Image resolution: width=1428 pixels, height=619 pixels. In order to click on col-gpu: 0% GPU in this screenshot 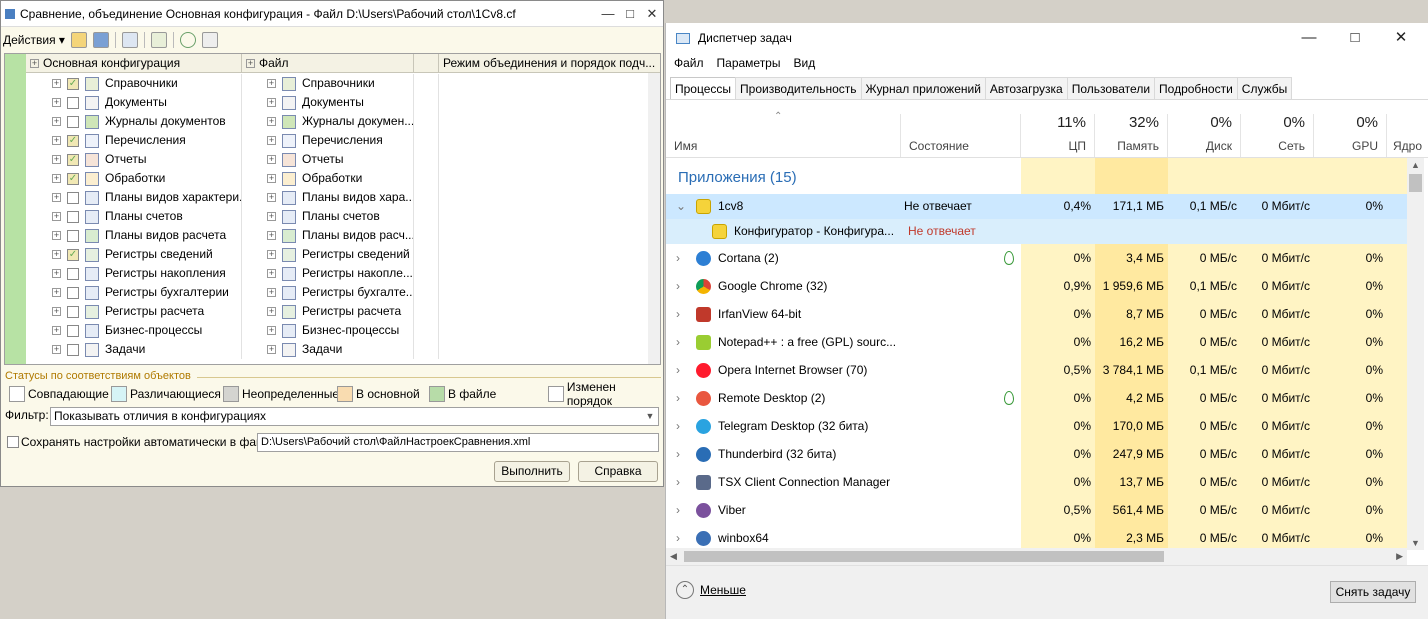, I will do `click(1350, 135)`.